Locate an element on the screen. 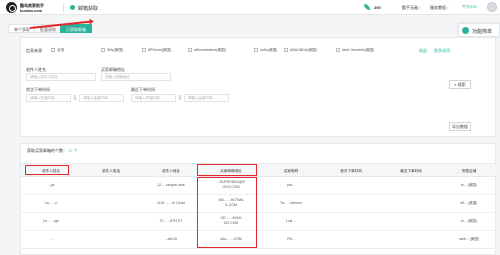 The image size is (500, 255). first-order-label: 首次下单时间 is located at coordinates (38, 89).